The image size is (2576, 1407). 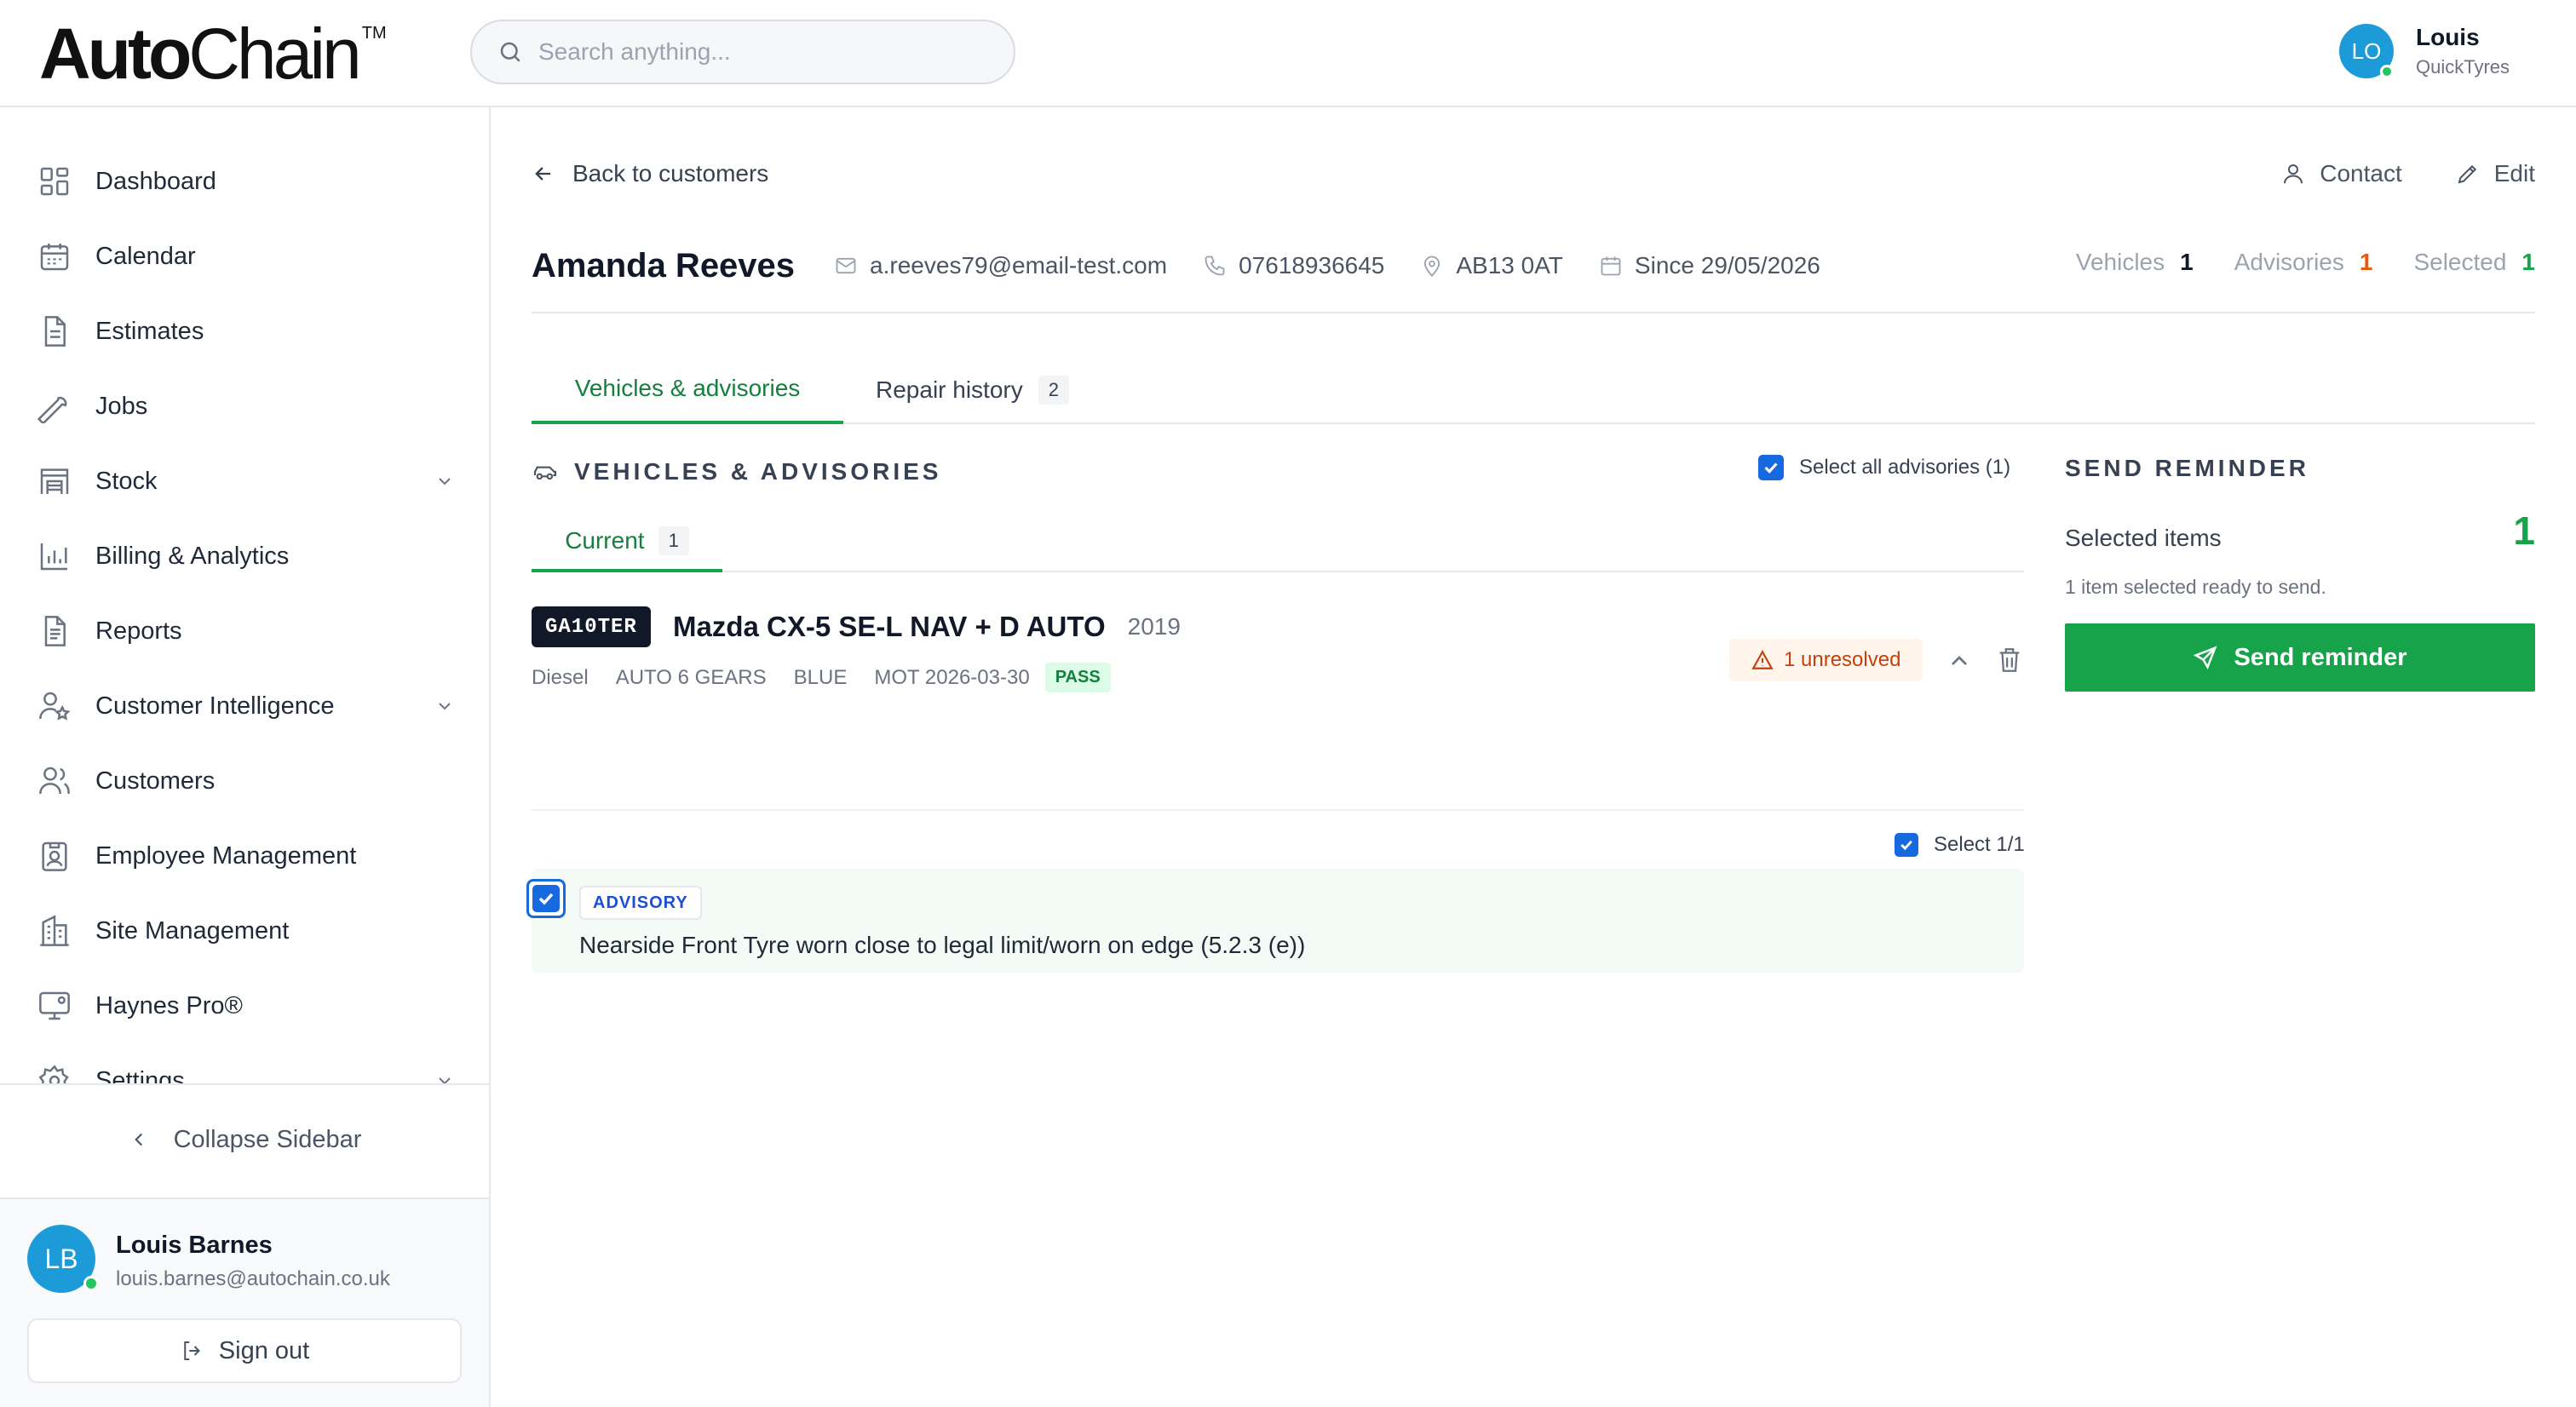 I want to click on sidebar-user-name: Louis Barnes, so click(x=194, y=1245).